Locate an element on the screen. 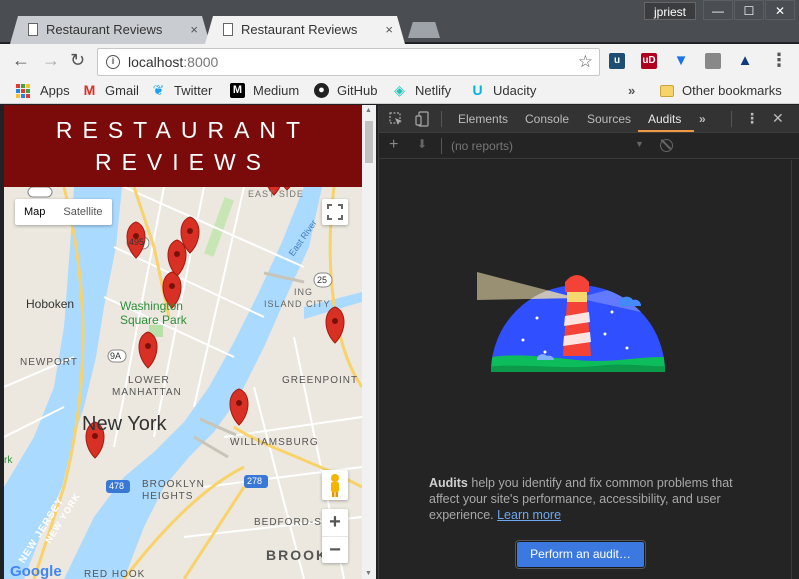 Image resolution: width=799 pixels, height=579 pixels. back-button: ← is located at coordinates (21, 60).